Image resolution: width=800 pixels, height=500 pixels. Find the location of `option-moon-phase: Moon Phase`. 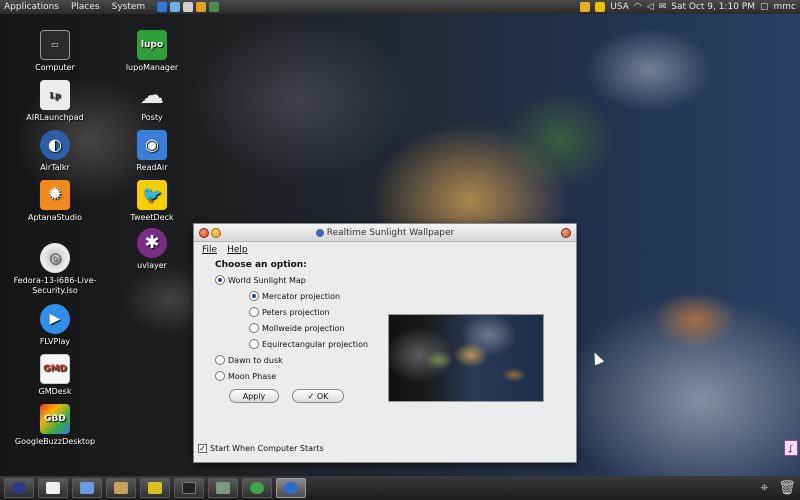

option-moon-phase: Moon Phase is located at coordinates (245, 376).